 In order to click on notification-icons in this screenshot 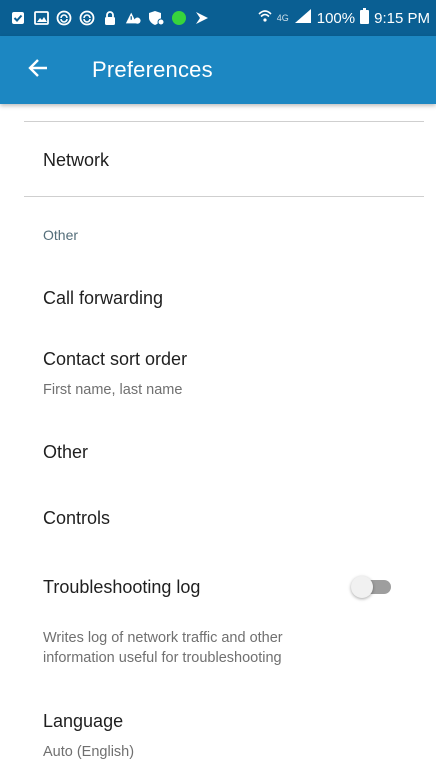, I will do `click(110, 18)`.